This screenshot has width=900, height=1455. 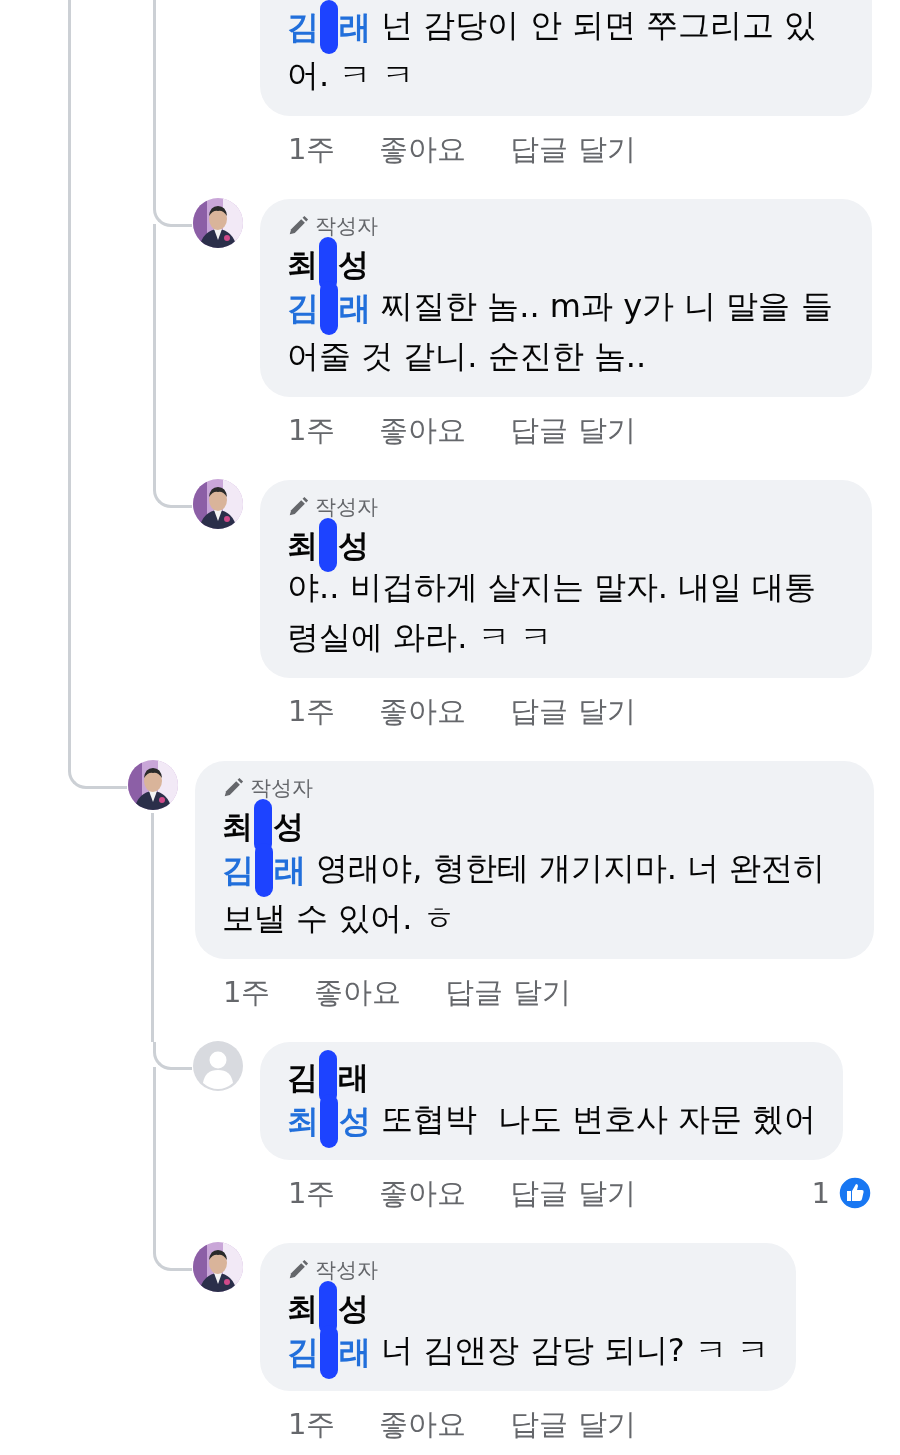 I want to click on comment-text: 김 래 넌 감당이 안 되면 쭈그리고 있어. ㅋ ㅋ, so click(x=566, y=50).